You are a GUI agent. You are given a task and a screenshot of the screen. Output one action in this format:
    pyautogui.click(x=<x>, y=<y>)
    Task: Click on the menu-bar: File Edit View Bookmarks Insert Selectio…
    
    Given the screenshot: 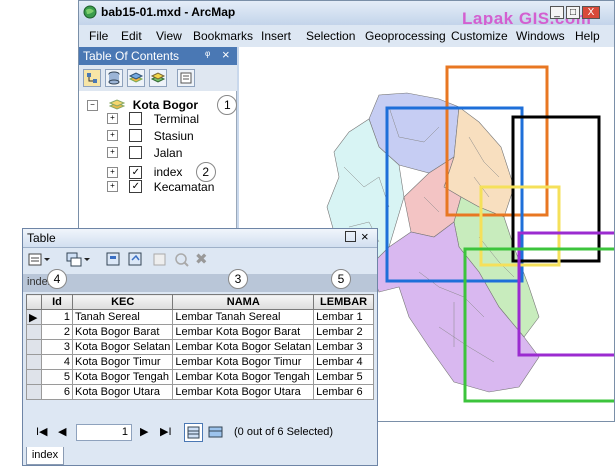 What is the action you would take?
    pyautogui.click(x=346, y=36)
    